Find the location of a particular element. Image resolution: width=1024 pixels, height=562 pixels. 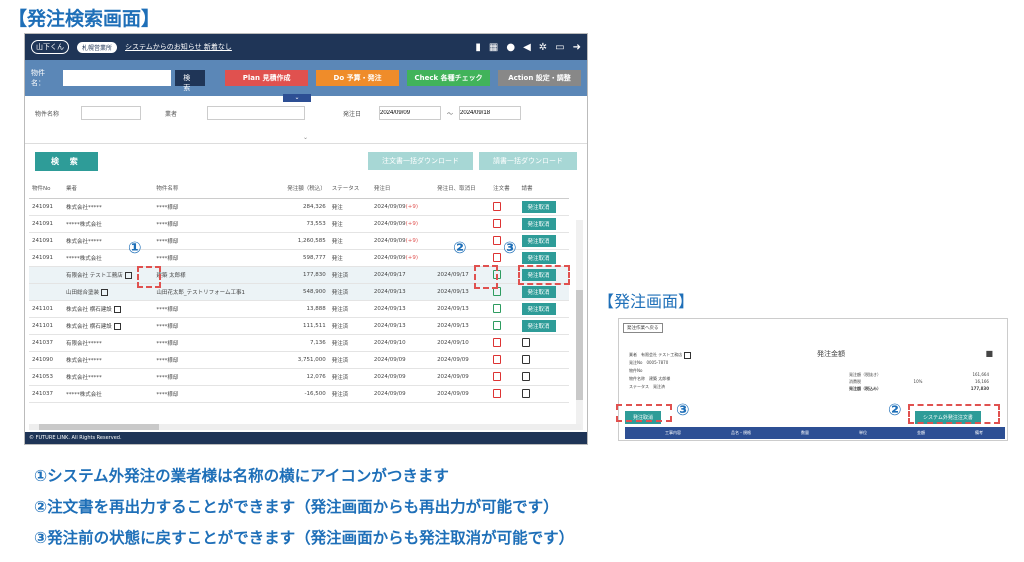

download-requests-button: 請書一括ダウンロード is located at coordinates (528, 161).